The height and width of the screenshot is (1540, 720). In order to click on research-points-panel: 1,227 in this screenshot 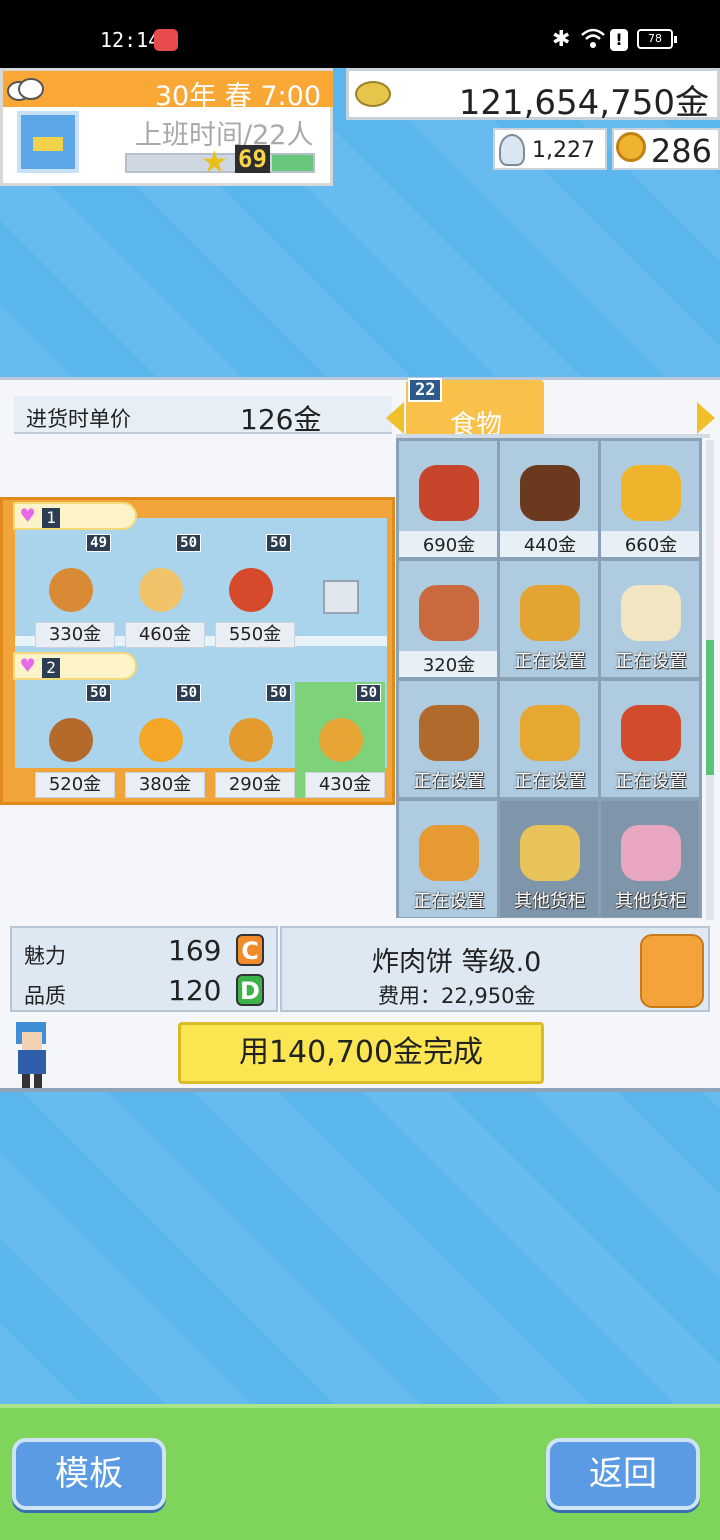, I will do `click(550, 149)`.